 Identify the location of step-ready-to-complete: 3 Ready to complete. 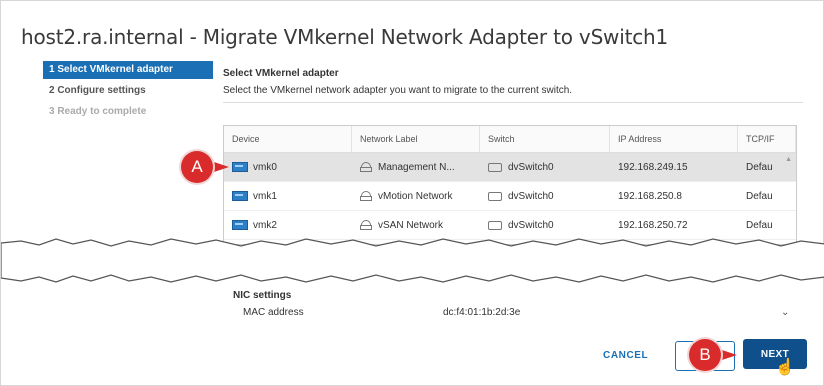
(98, 111).